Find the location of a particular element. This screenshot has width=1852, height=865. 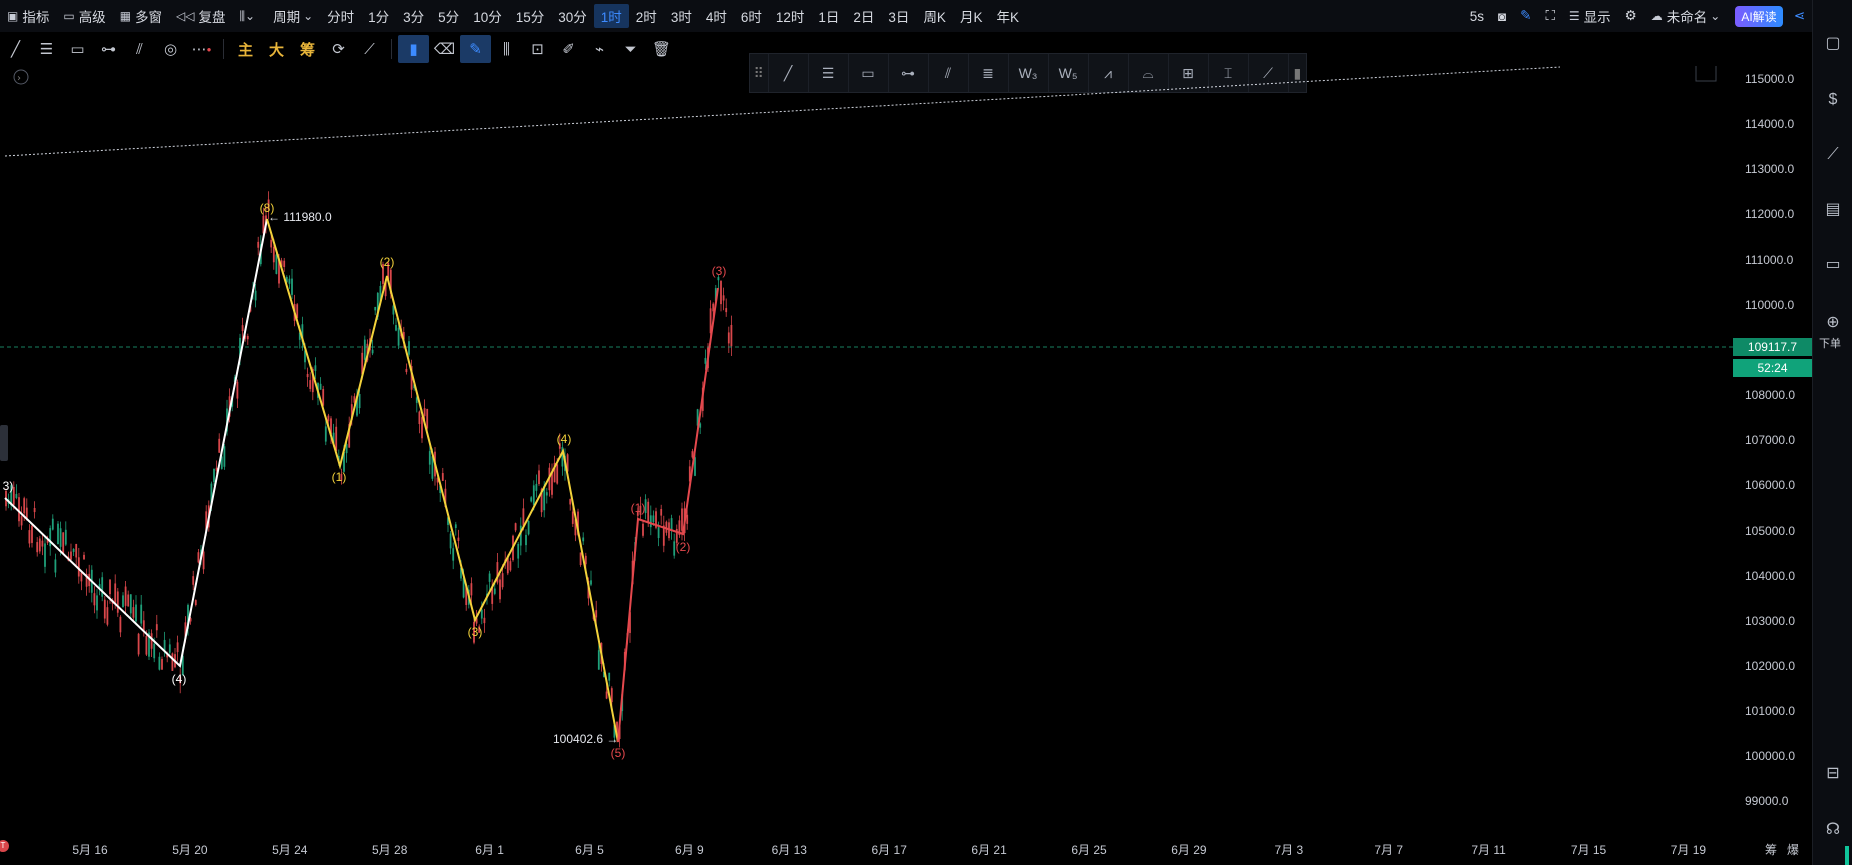

wave-label-red-2: (2) is located at coordinates (683, 547).